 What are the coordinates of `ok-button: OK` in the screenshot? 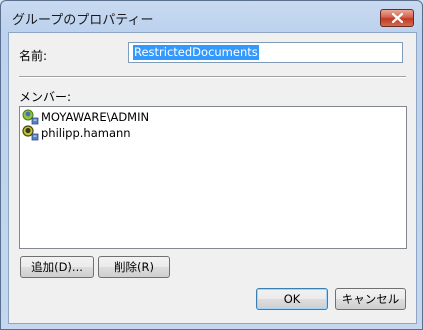 It's located at (292, 299).